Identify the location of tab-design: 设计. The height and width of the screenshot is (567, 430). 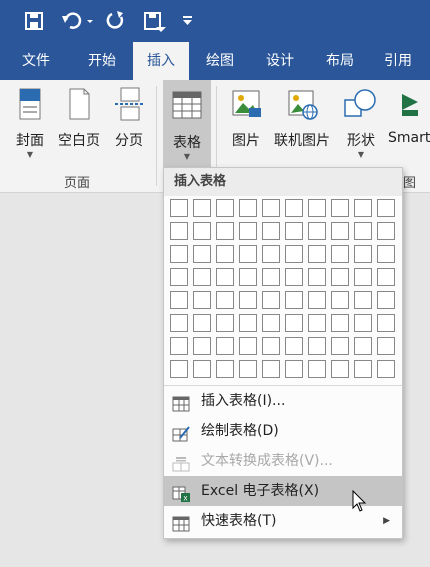
(280, 61).